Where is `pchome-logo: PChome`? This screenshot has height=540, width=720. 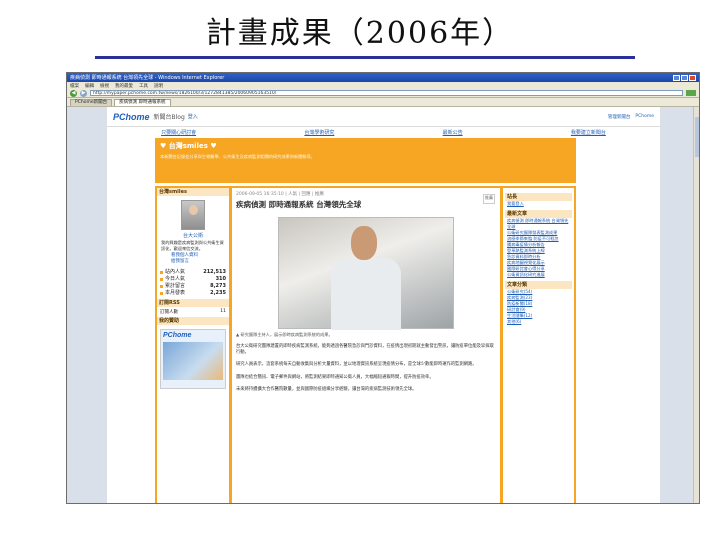
pchome-logo: PChome is located at coordinates (131, 117).